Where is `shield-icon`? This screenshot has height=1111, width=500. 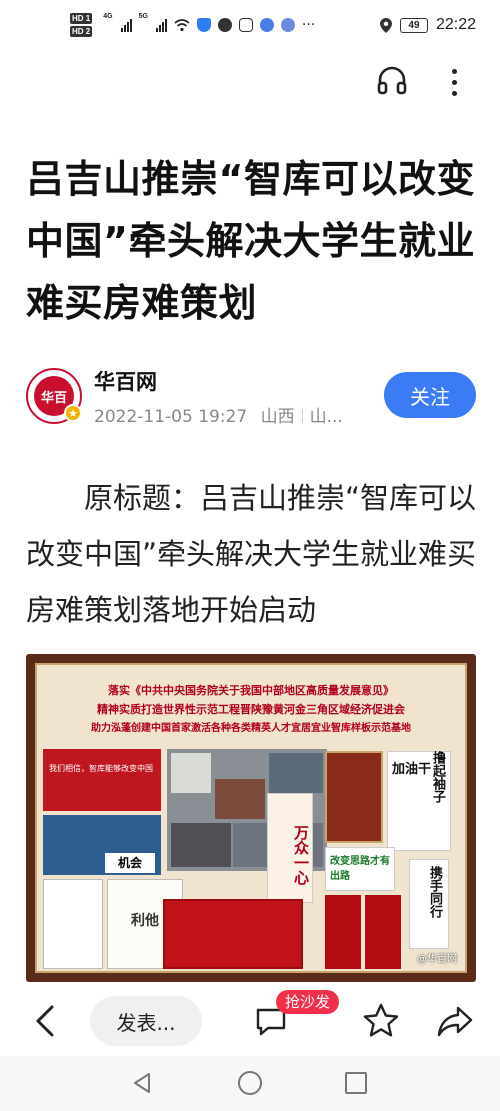 shield-icon is located at coordinates (203, 25).